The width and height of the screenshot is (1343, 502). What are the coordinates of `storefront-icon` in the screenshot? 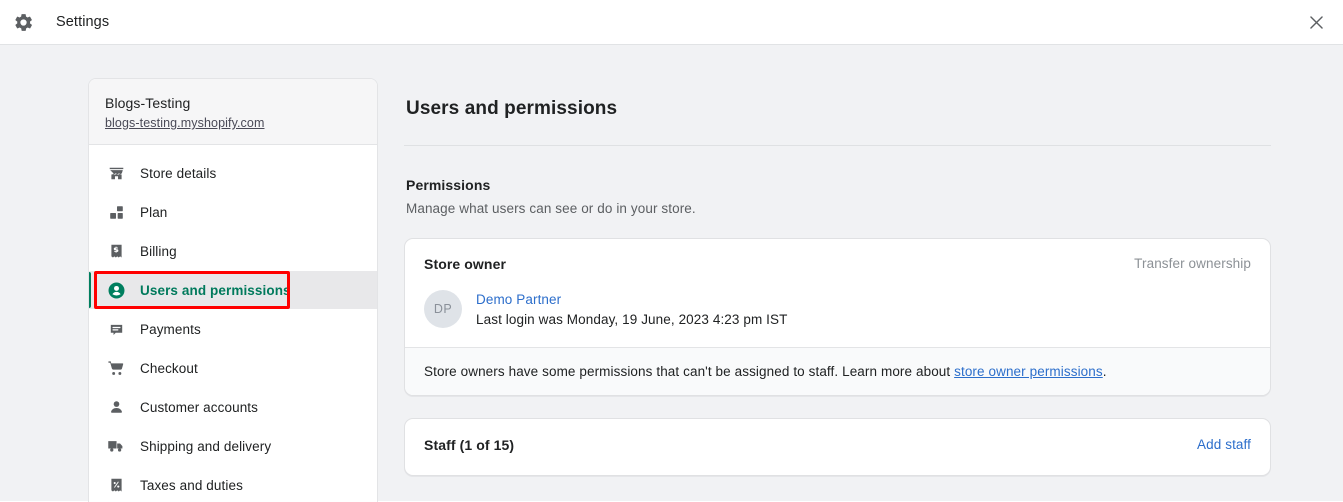 It's located at (116, 173).